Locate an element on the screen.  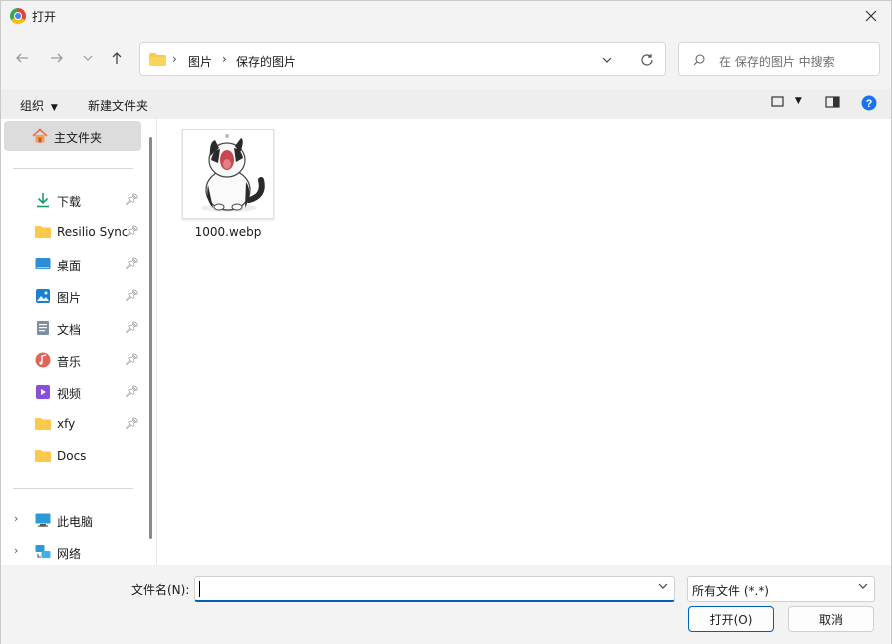
videos-icon is located at coordinates (43, 392).